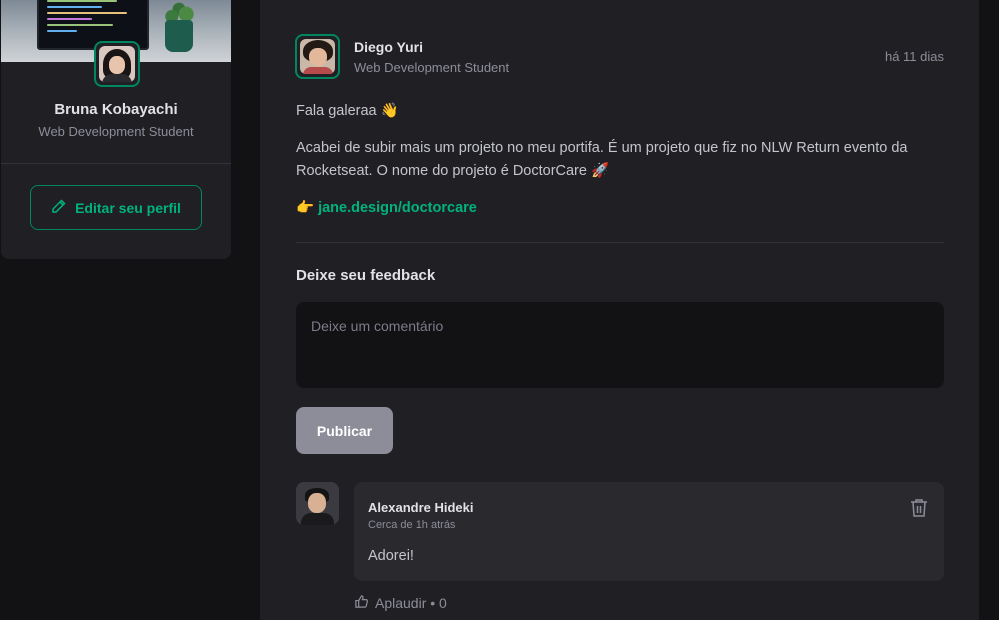  I want to click on feedback-title: Deixe seu feedback, so click(366, 275).